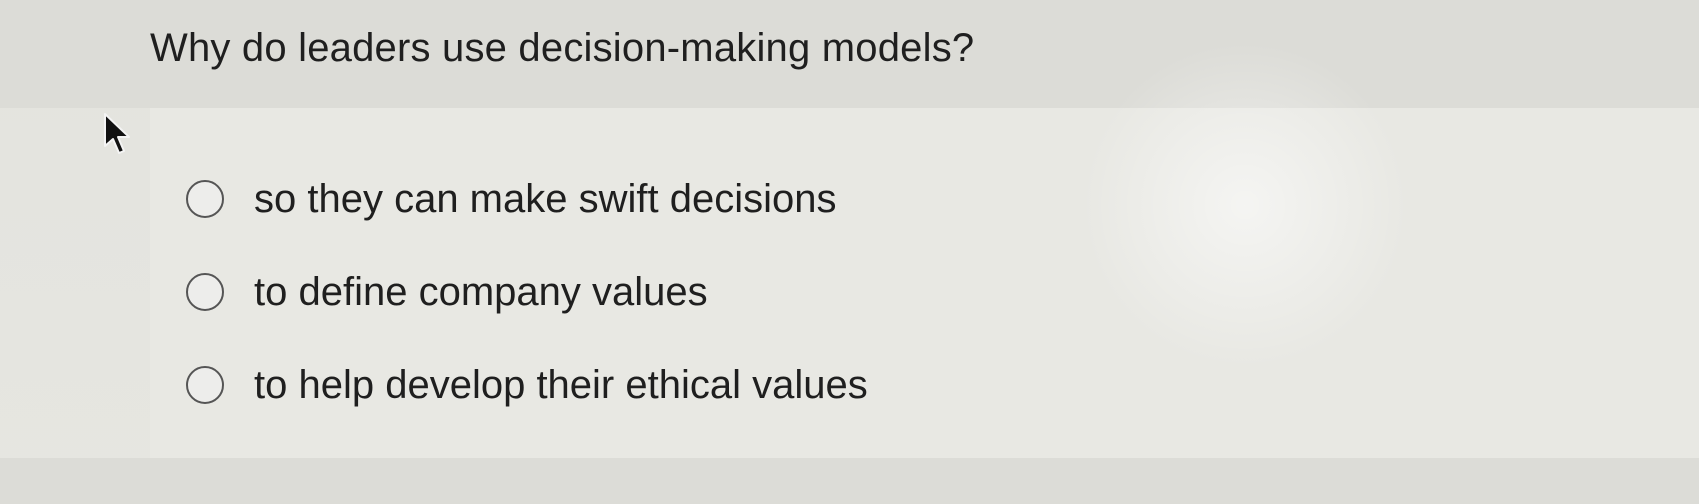  What do you see at coordinates (481, 292) in the screenshot?
I see `answer-option-label: to define company values` at bounding box center [481, 292].